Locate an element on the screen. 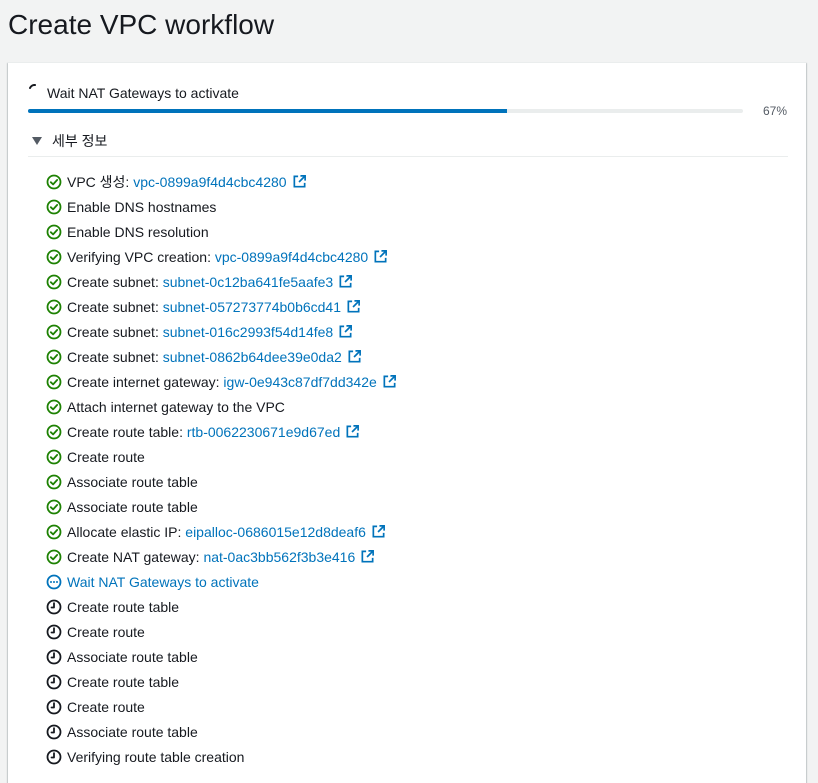 The width and height of the screenshot is (818, 783). progress-bar is located at coordinates (385, 111).